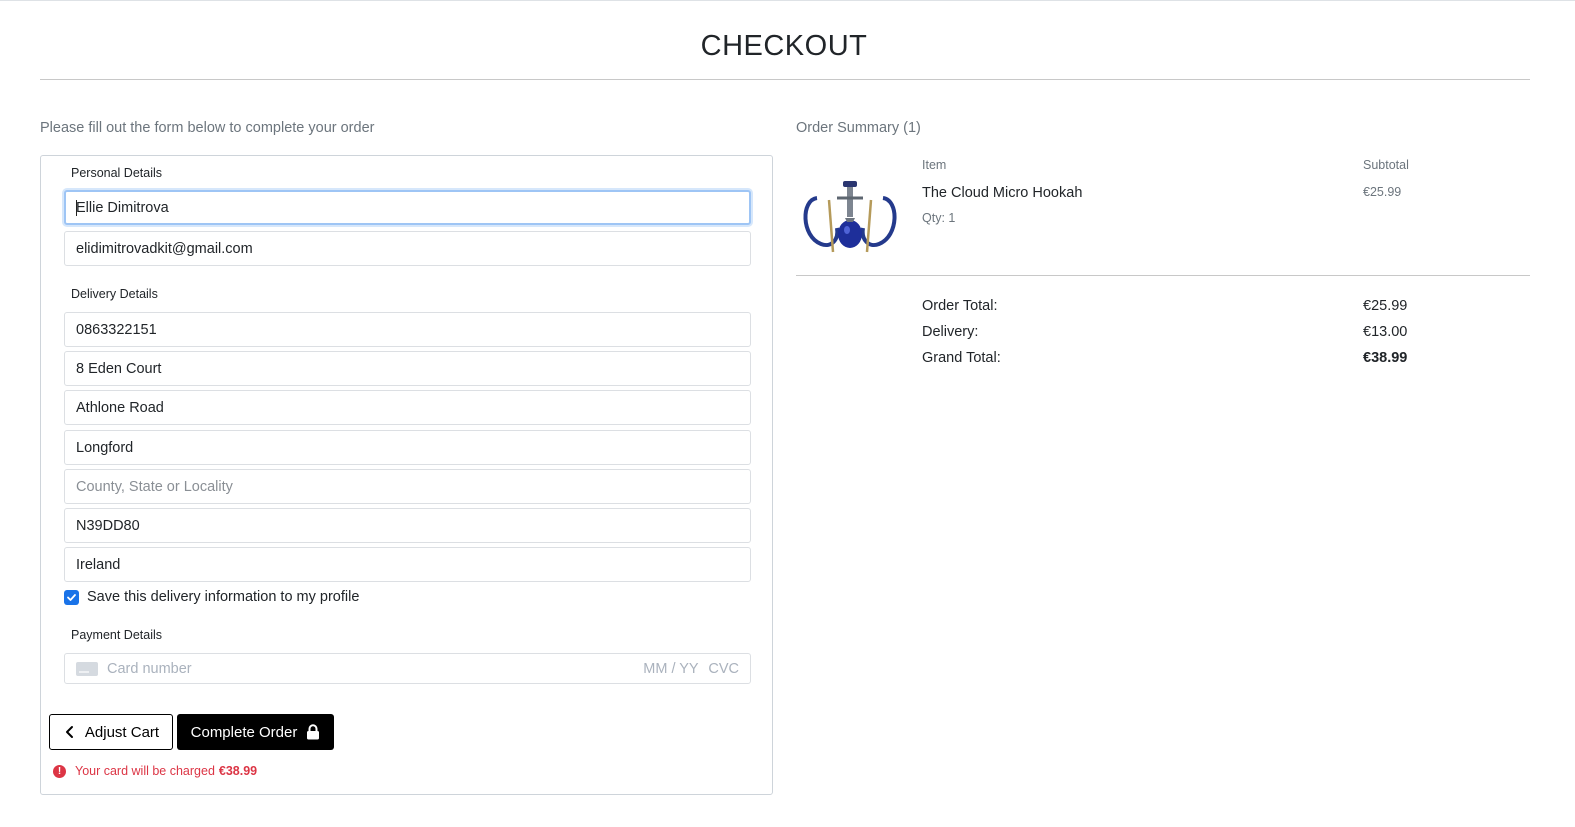  I want to click on postcode-value: N39DD80, so click(108, 525).